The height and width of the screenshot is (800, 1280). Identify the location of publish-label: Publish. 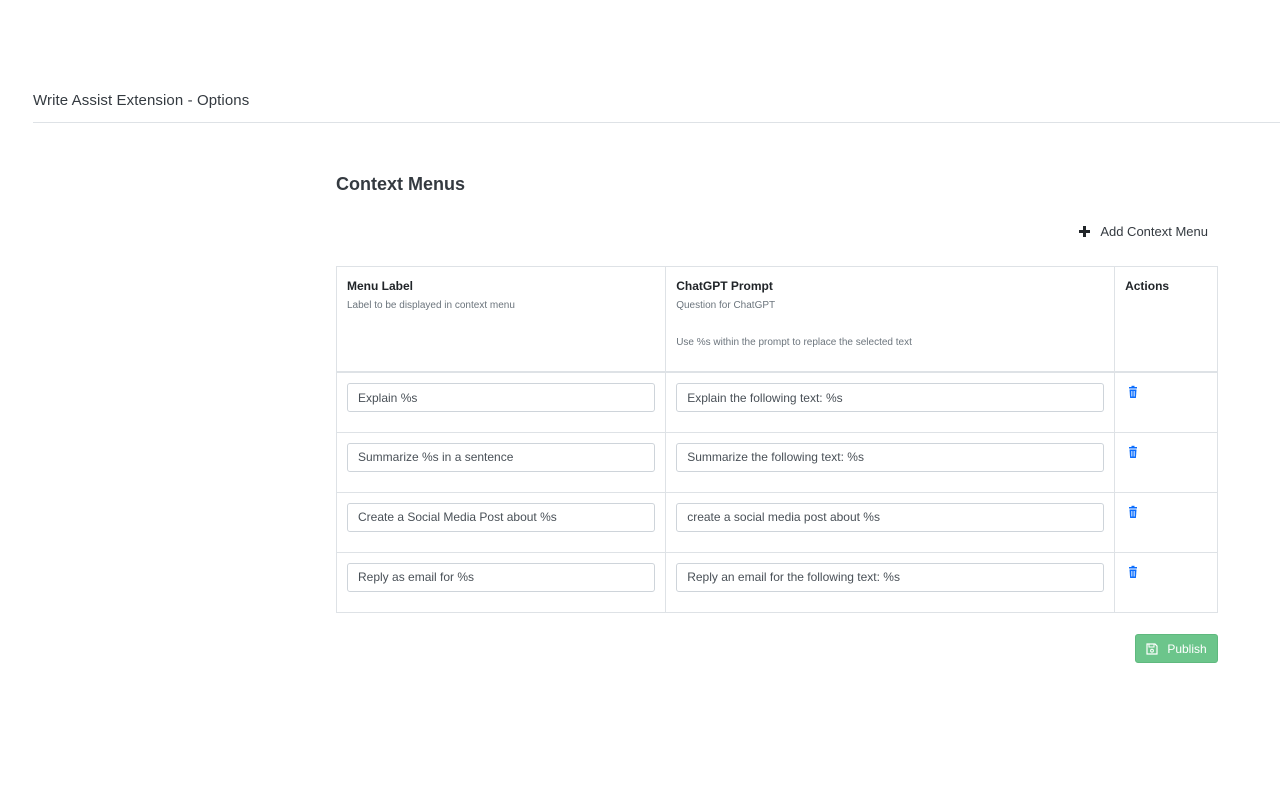
(1187, 648).